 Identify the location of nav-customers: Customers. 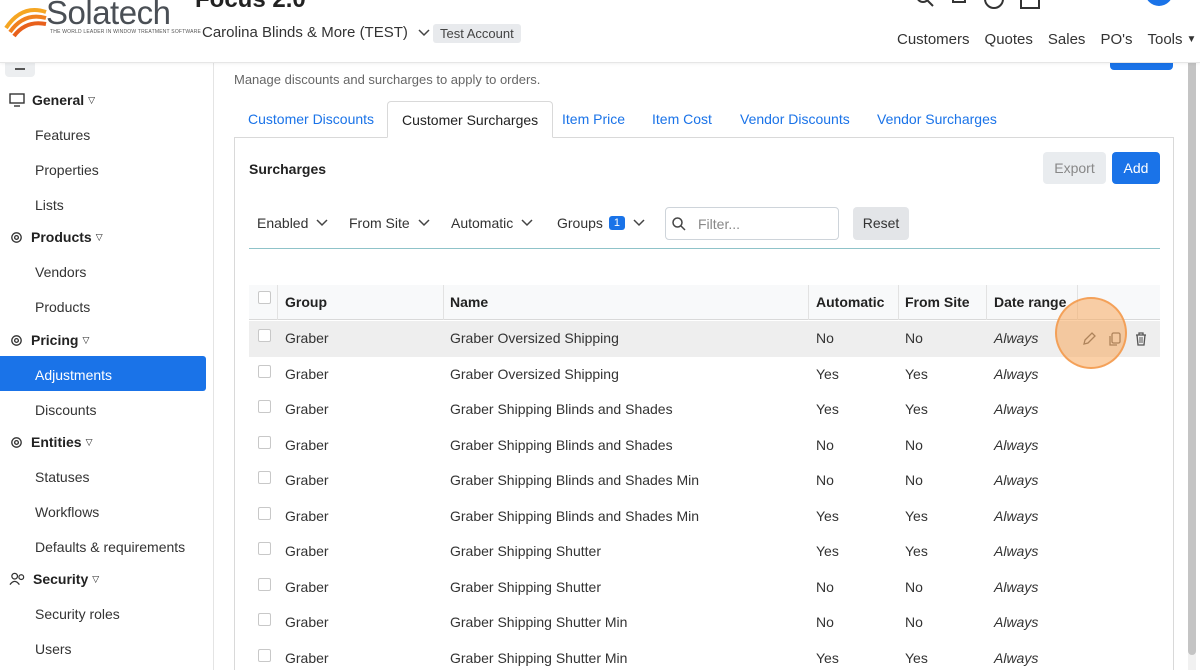
(933, 39).